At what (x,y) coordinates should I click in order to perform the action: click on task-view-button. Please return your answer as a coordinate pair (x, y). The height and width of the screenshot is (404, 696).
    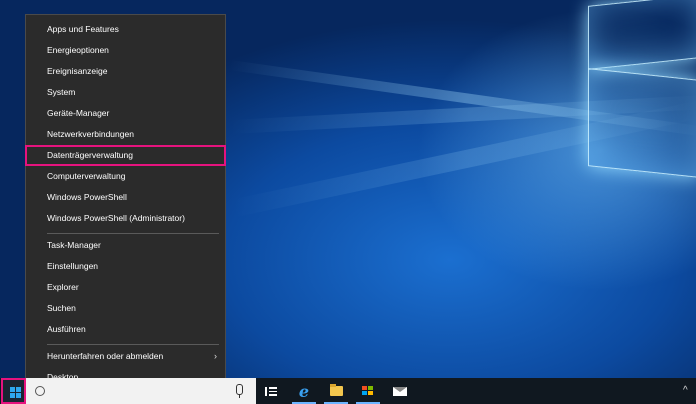
    Looking at the image, I should click on (271, 391).